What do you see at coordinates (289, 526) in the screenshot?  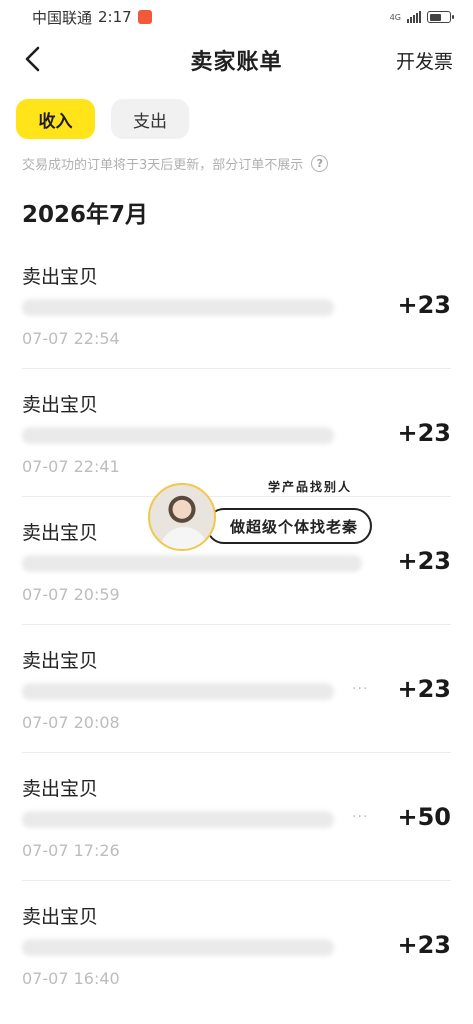 I see `overlay-pill: 做超级个体找老秦` at bounding box center [289, 526].